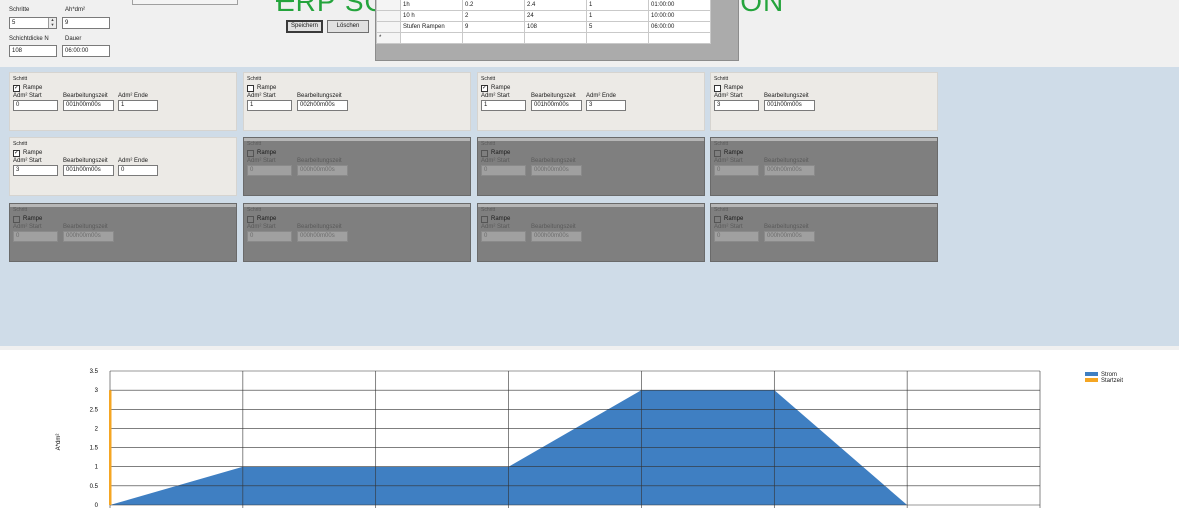 The image size is (1179, 513). I want to click on ahw-label: Ah*dm², so click(75, 10).